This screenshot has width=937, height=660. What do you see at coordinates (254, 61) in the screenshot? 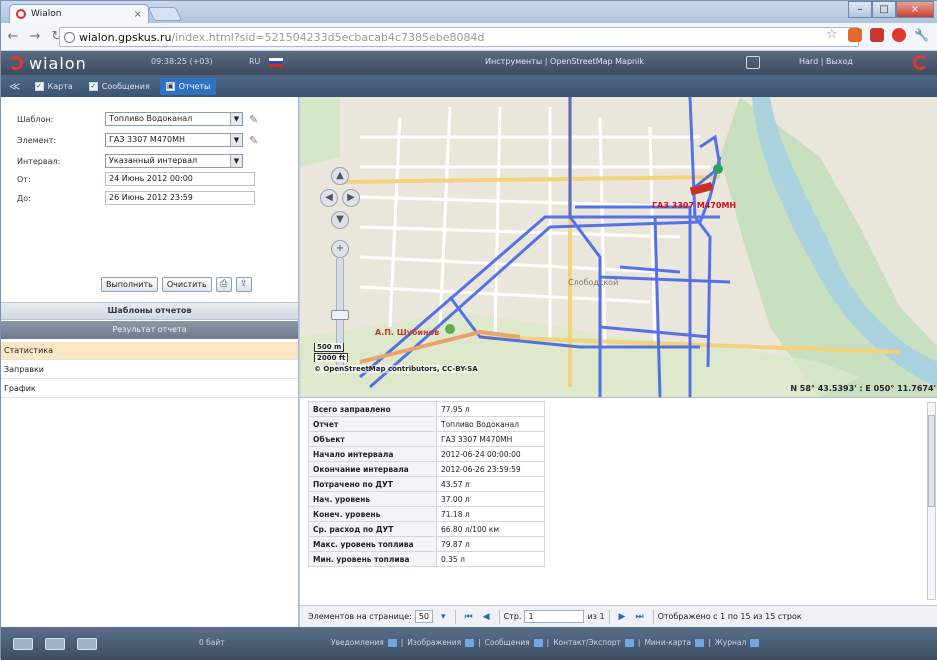
I see `header-lang: RU` at bounding box center [254, 61].